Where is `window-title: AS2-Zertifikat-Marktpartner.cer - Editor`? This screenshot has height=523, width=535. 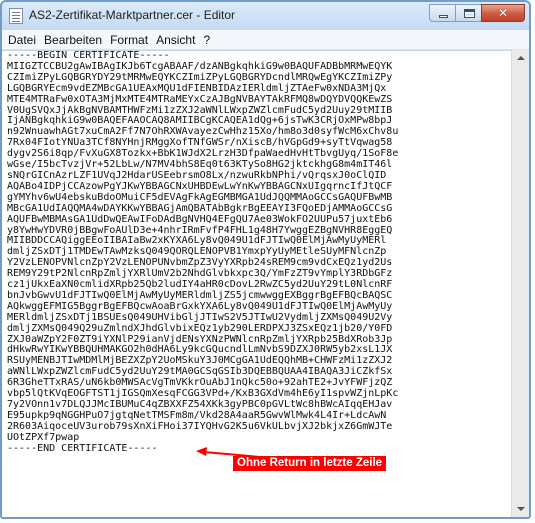 window-title: AS2-Zertifikat-Marktpartner.cer - Editor is located at coordinates (132, 15).